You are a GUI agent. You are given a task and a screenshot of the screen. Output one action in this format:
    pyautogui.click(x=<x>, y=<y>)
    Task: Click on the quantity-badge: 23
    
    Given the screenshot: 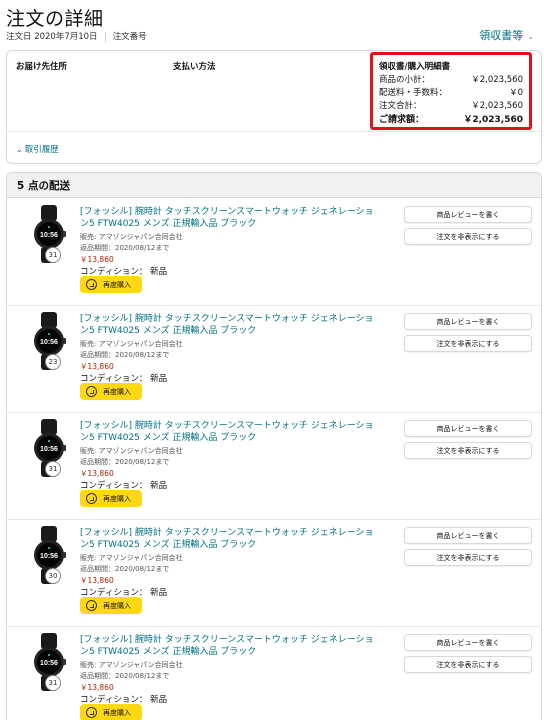 What is the action you would take?
    pyautogui.click(x=53, y=362)
    